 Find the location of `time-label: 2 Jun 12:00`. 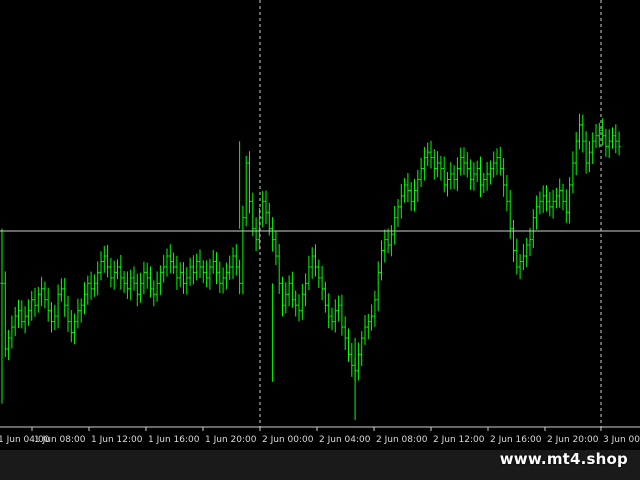

time-label: 2 Jun 12:00 is located at coordinates (459, 440).